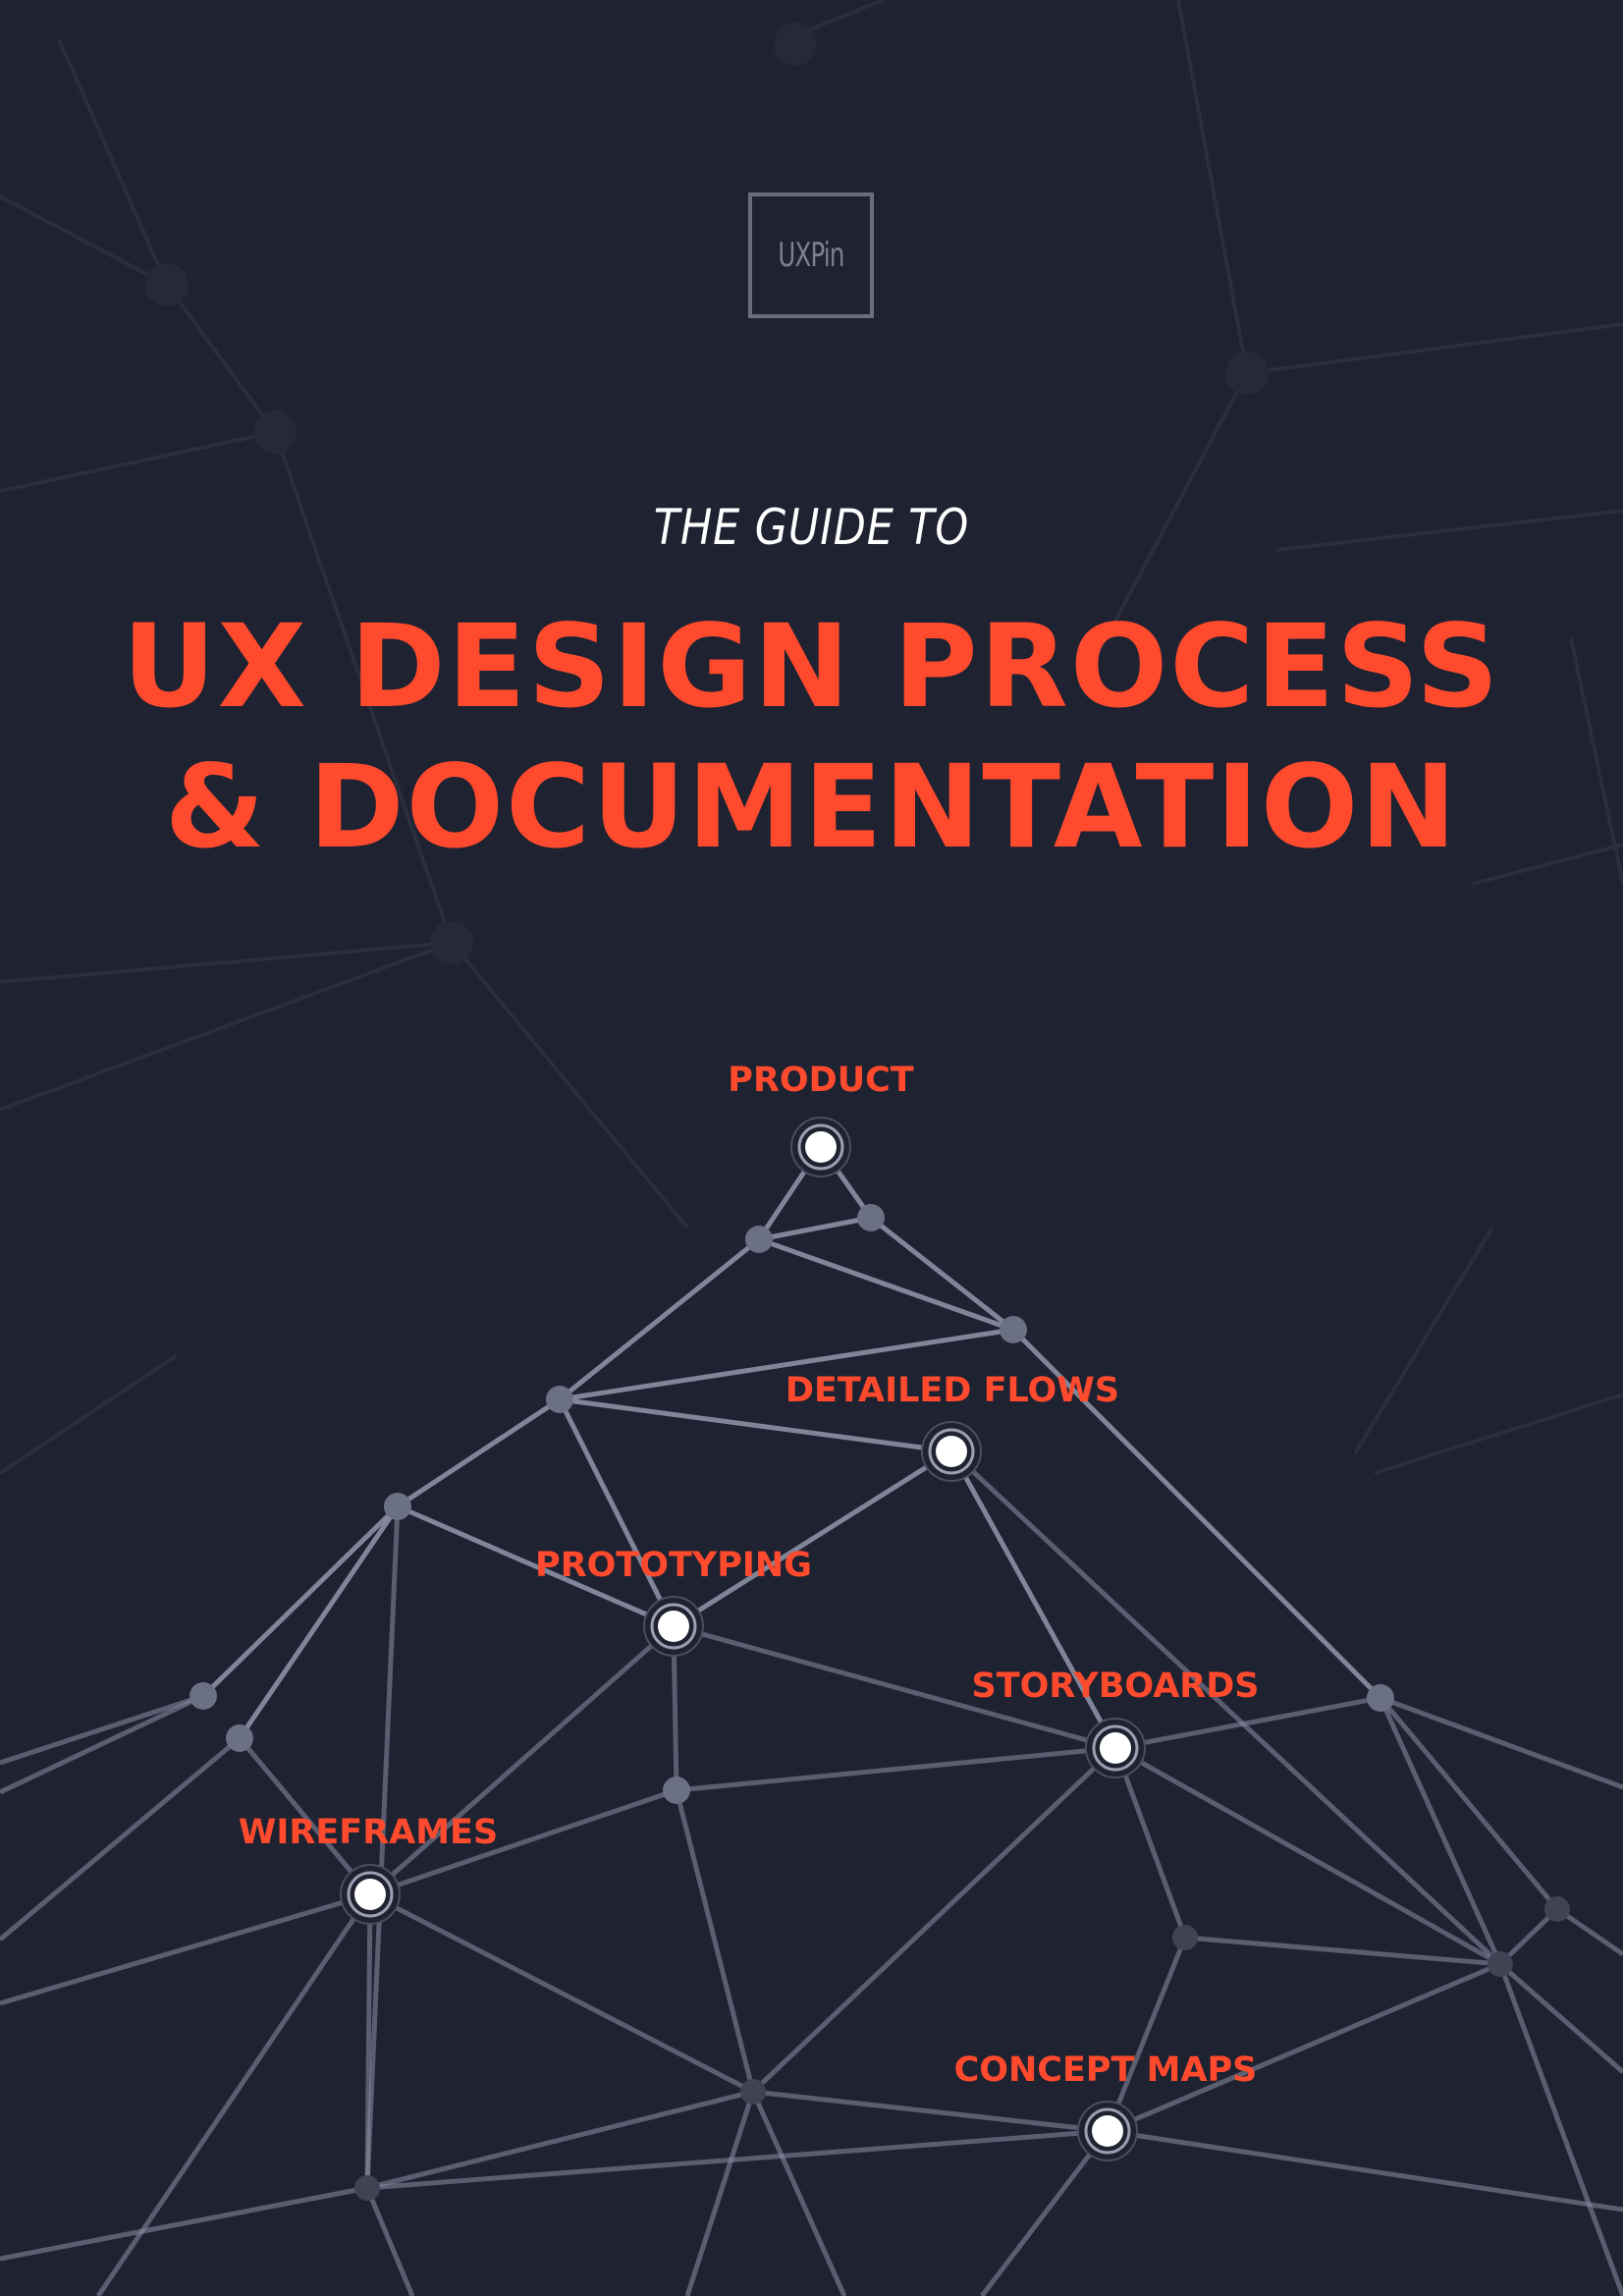  I want to click on node-h, so click(1380, 1698).